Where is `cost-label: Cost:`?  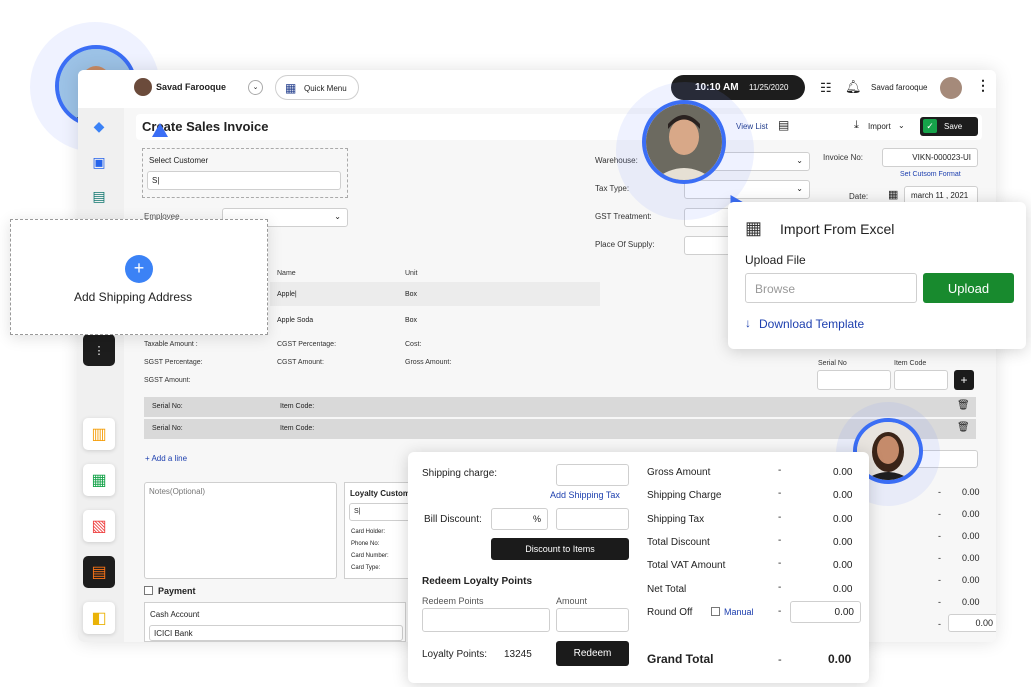
cost-label: Cost: is located at coordinates (413, 344).